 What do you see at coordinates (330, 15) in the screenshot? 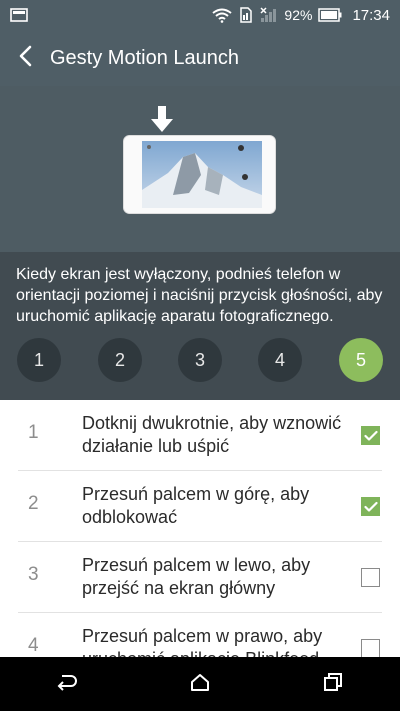
I see `battery-icon` at bounding box center [330, 15].